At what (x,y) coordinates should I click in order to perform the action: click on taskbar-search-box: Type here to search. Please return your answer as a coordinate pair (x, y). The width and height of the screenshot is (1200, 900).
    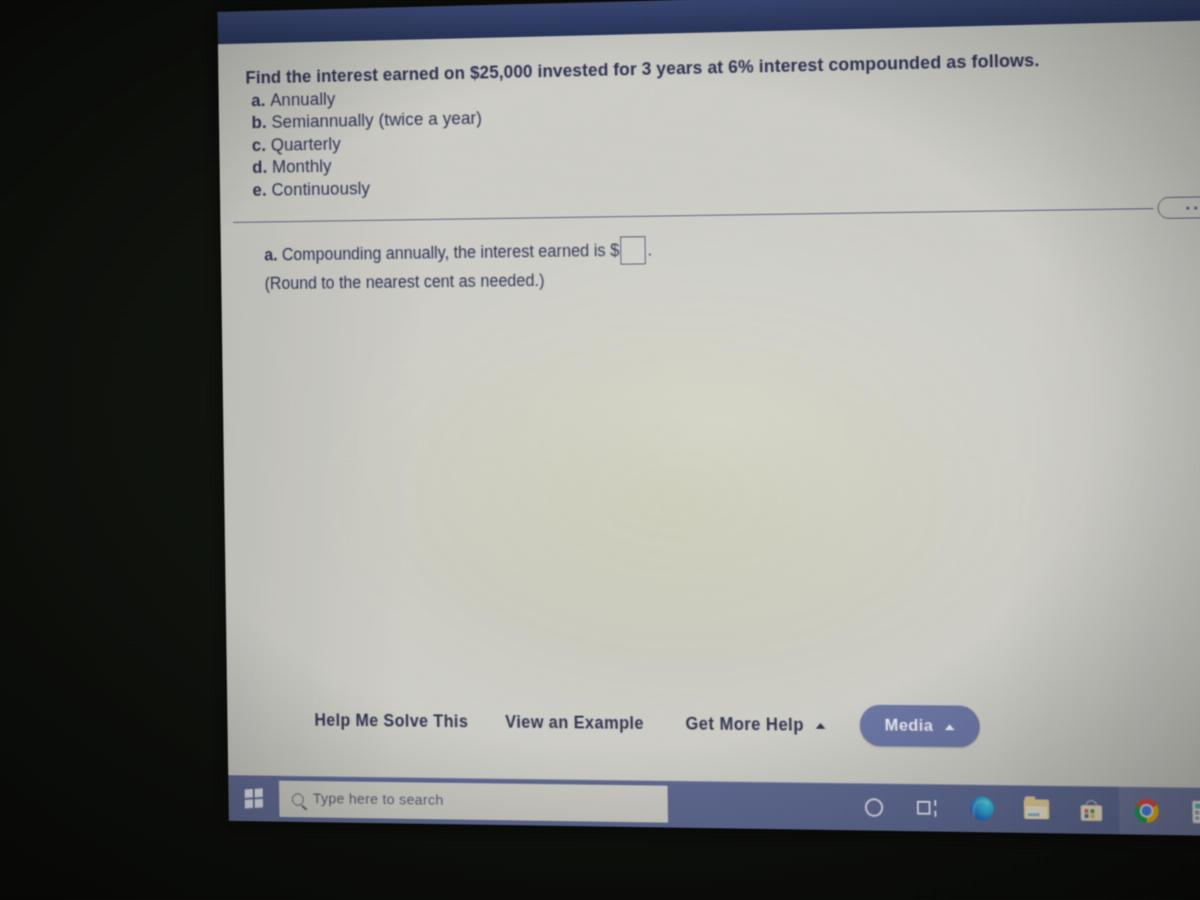
    Looking at the image, I should click on (473, 801).